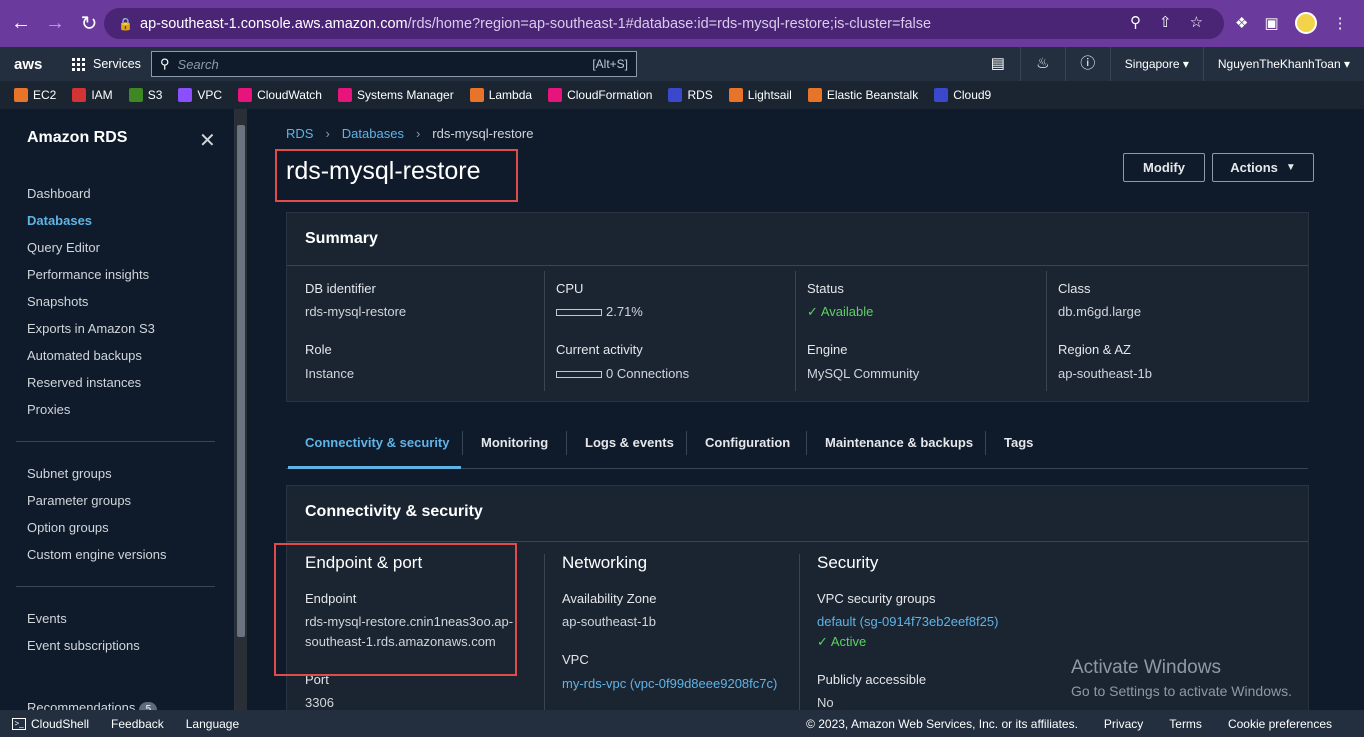 The width and height of the screenshot is (1364, 737). Describe the element at coordinates (394, 64) in the screenshot. I see `search-input: ⚲ Search [Alt+S]` at that location.